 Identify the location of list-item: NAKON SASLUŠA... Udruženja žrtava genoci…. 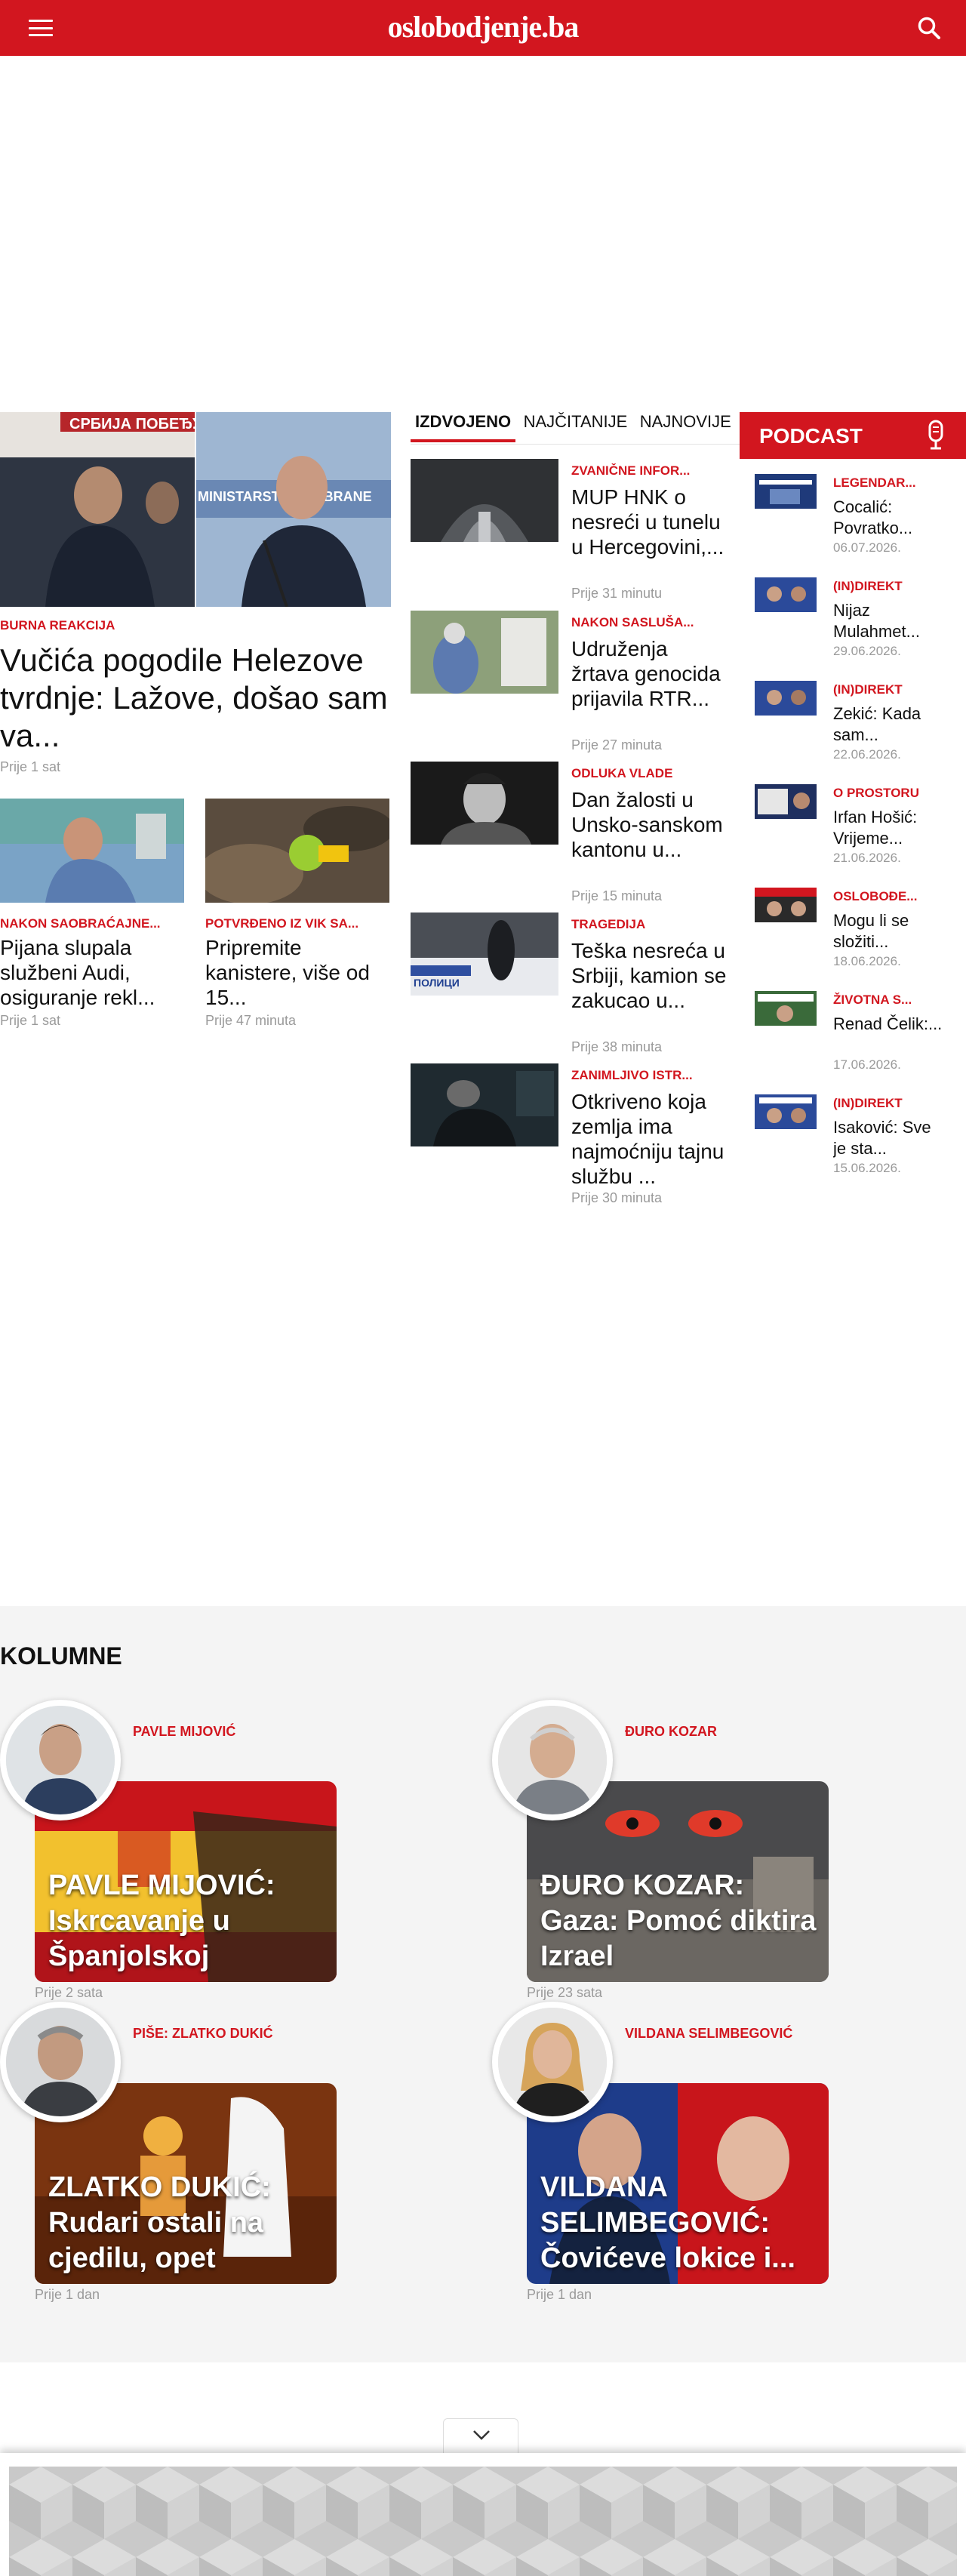
(575, 682).